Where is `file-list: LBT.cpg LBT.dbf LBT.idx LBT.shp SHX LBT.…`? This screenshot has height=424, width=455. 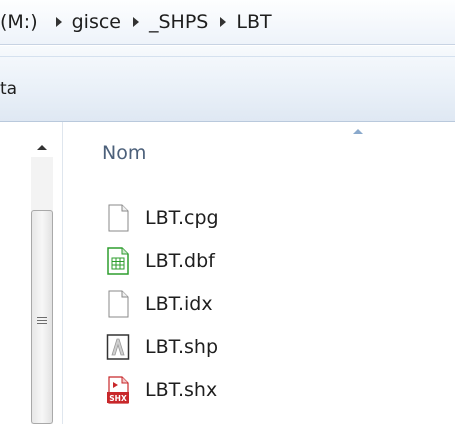
file-list: LBT.cpg LBT.dbf LBT.idx LBT.shp SHX LBT.… is located at coordinates (162, 303).